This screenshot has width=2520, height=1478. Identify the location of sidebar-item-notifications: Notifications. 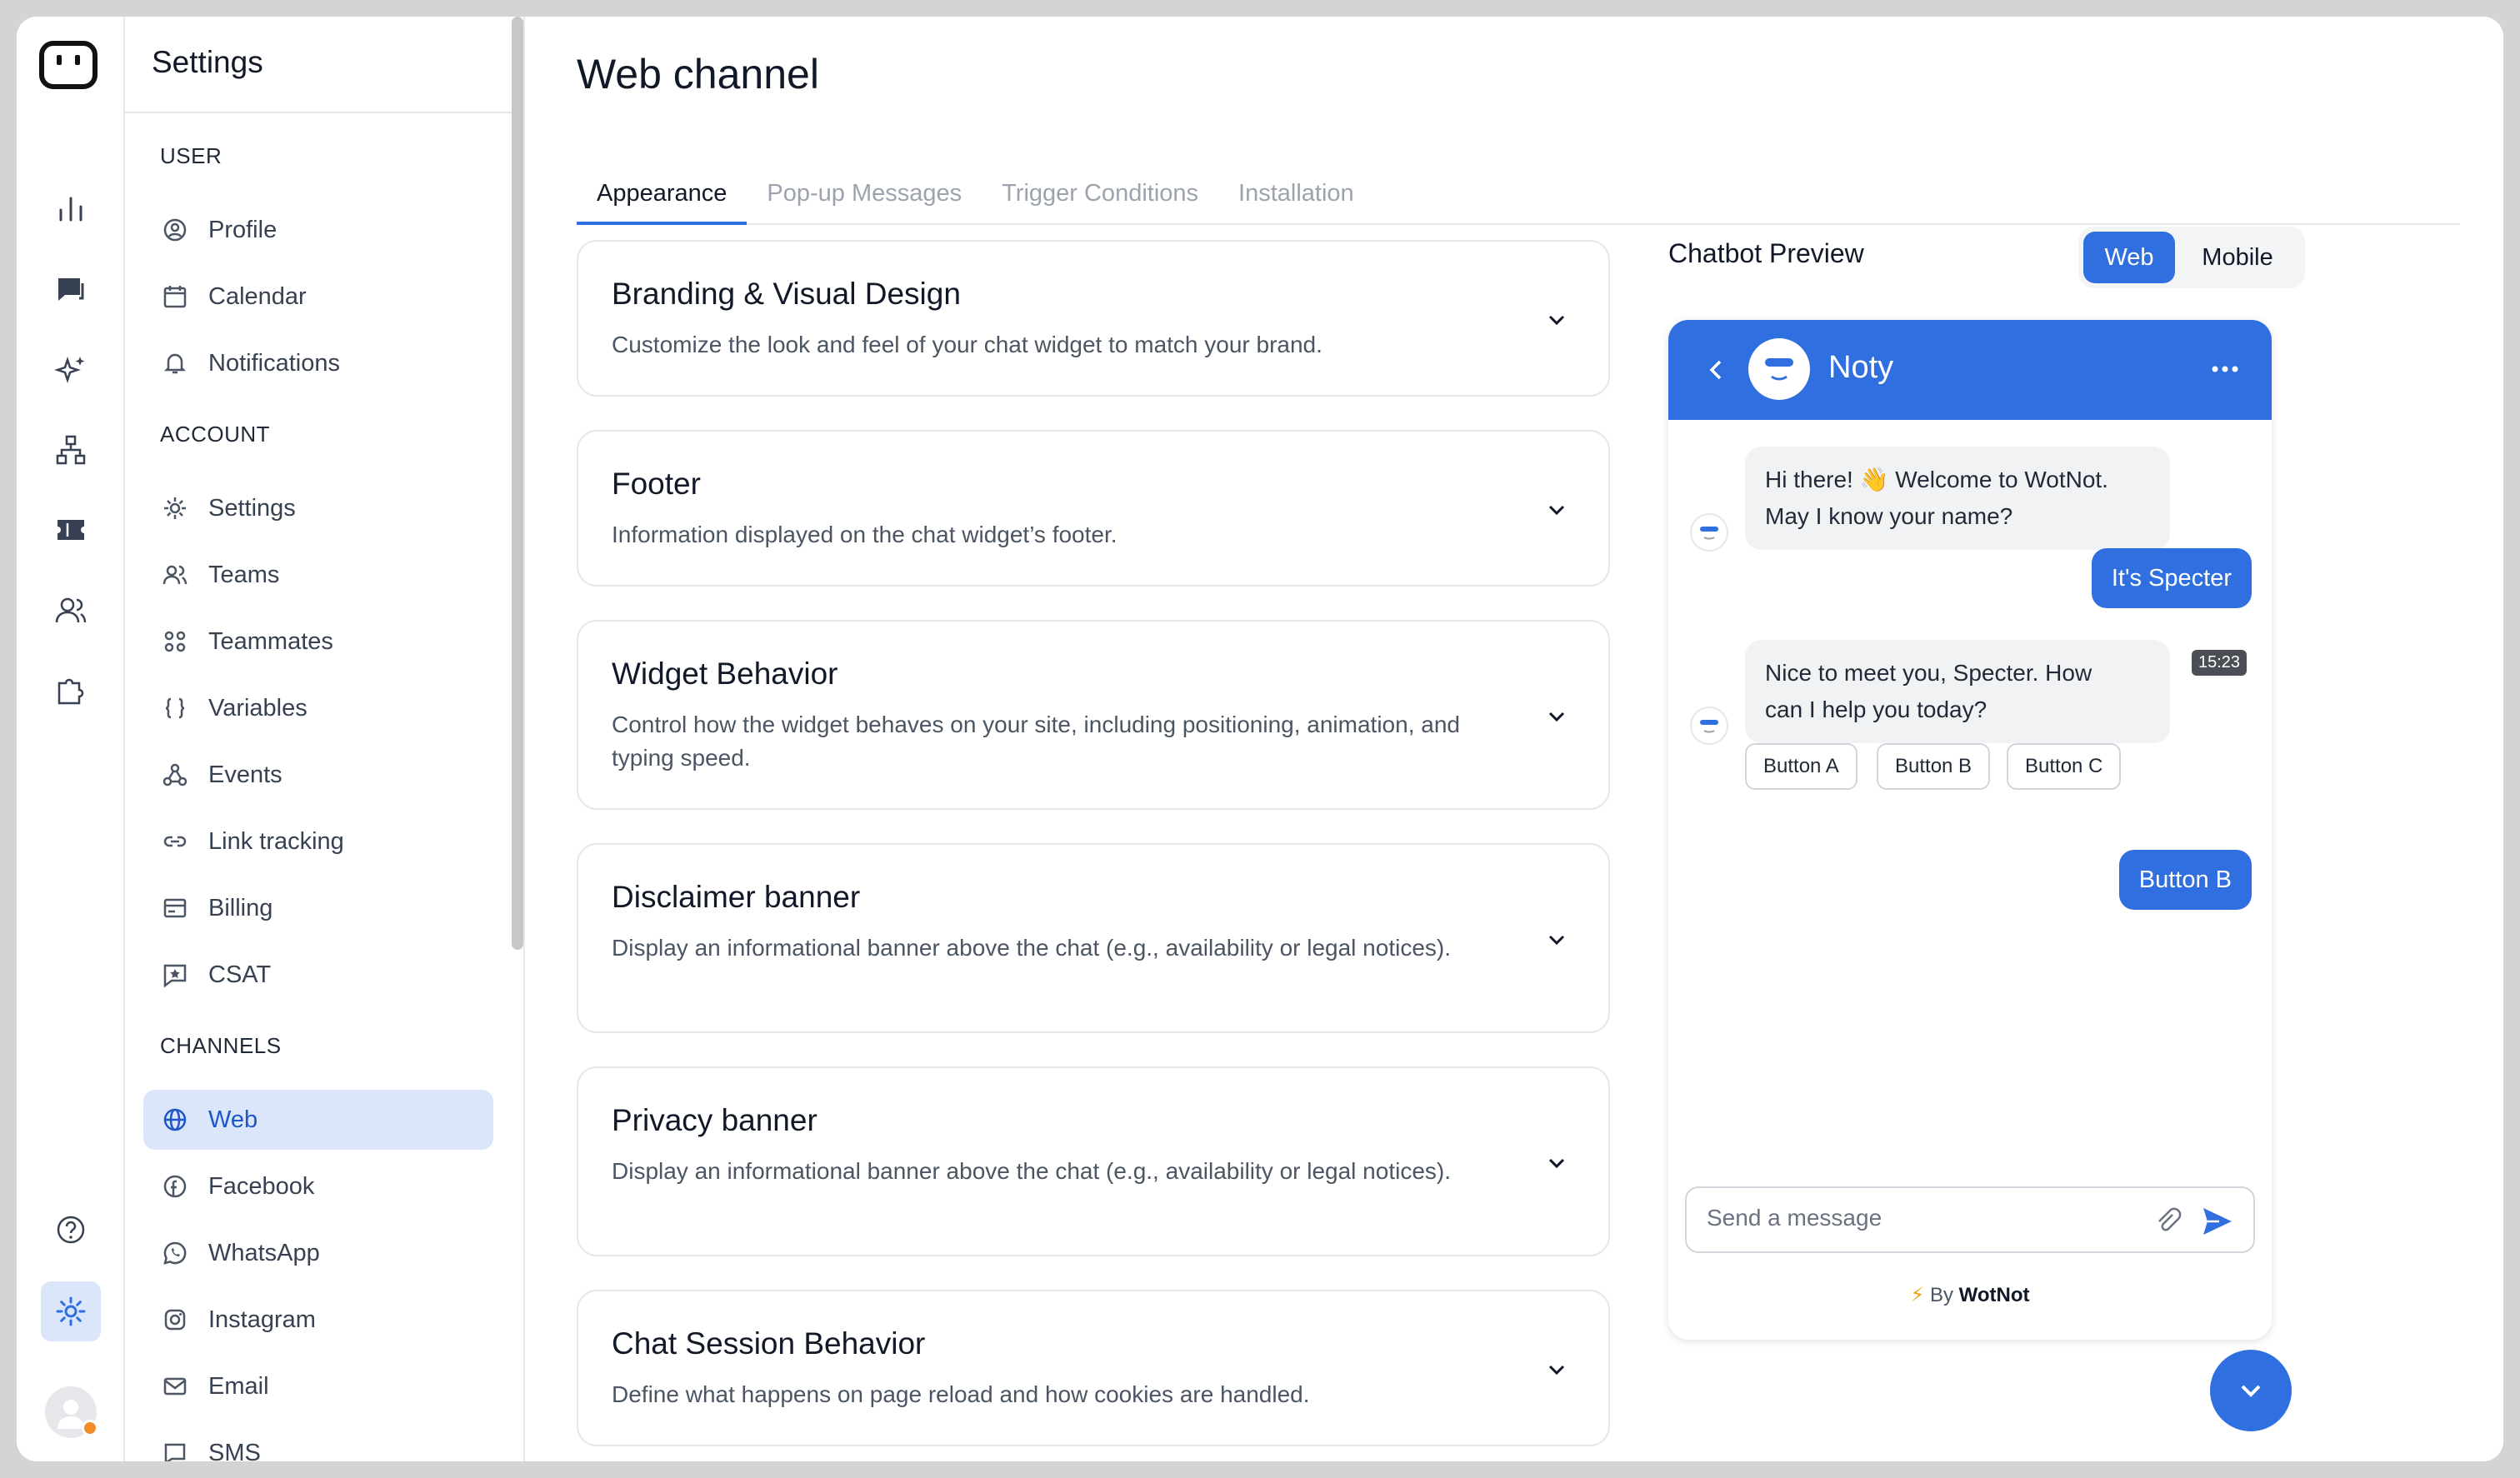
(318, 363).